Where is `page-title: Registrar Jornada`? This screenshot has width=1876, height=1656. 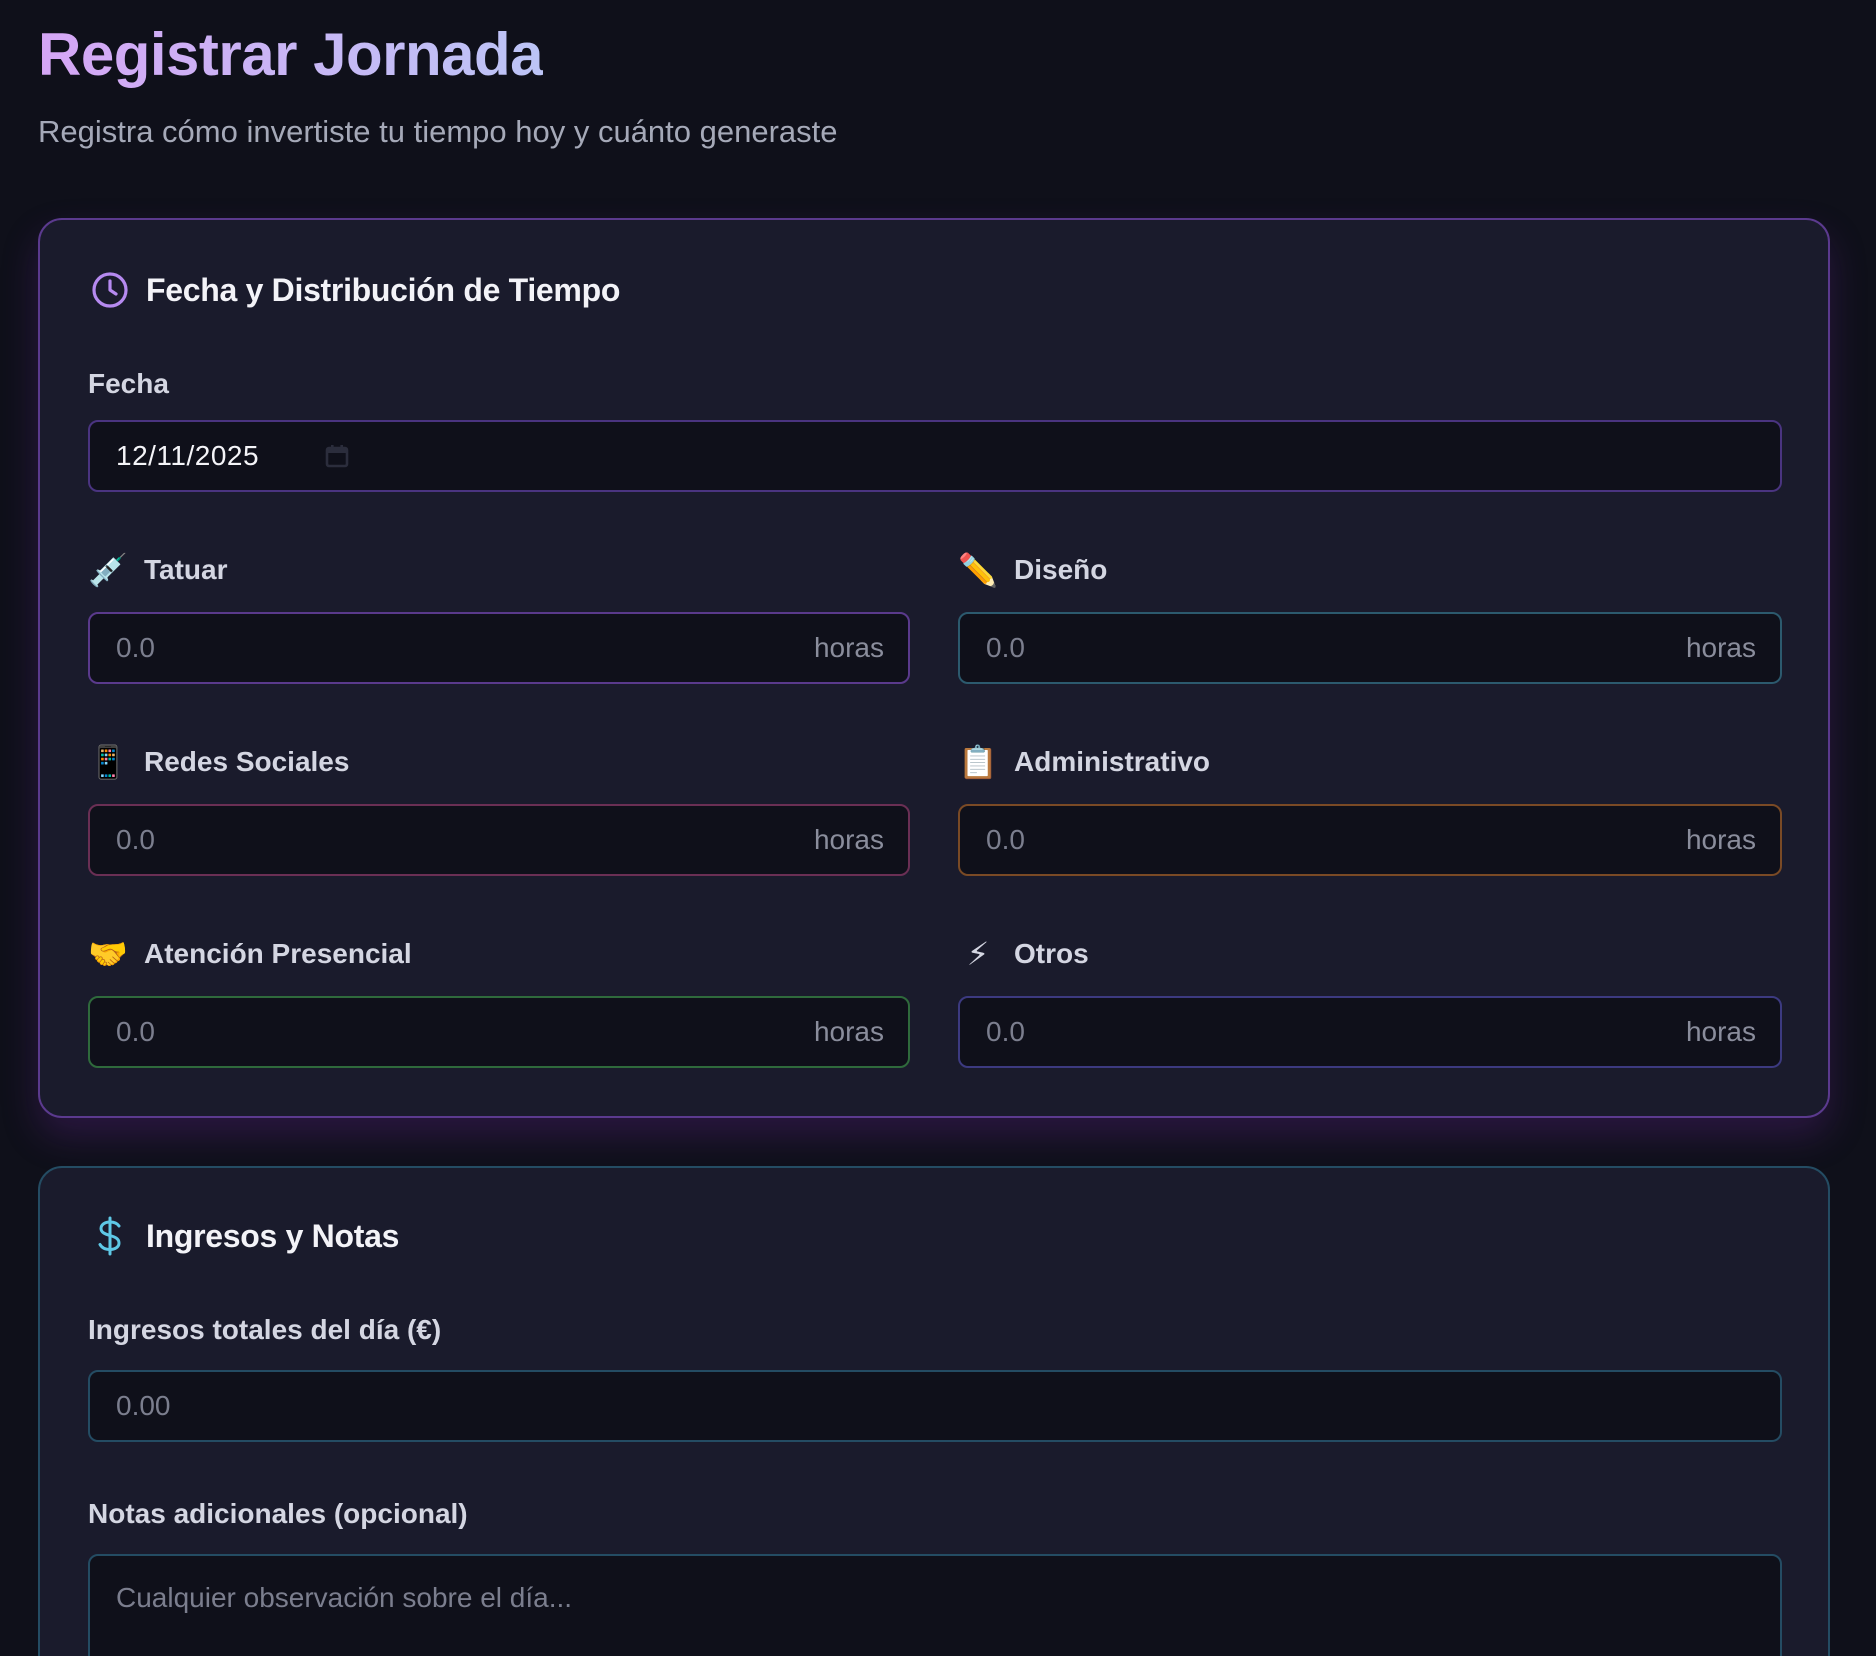
page-title: Registrar Jornada is located at coordinates (291, 54).